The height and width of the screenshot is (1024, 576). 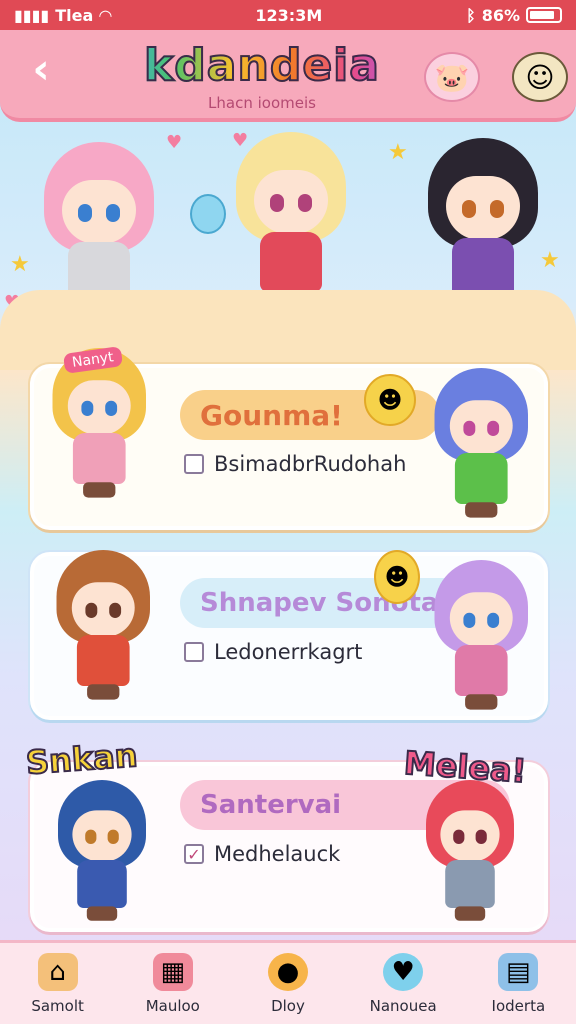 What do you see at coordinates (194, 854) in the screenshot?
I see `checkbox-checked: ✓` at bounding box center [194, 854].